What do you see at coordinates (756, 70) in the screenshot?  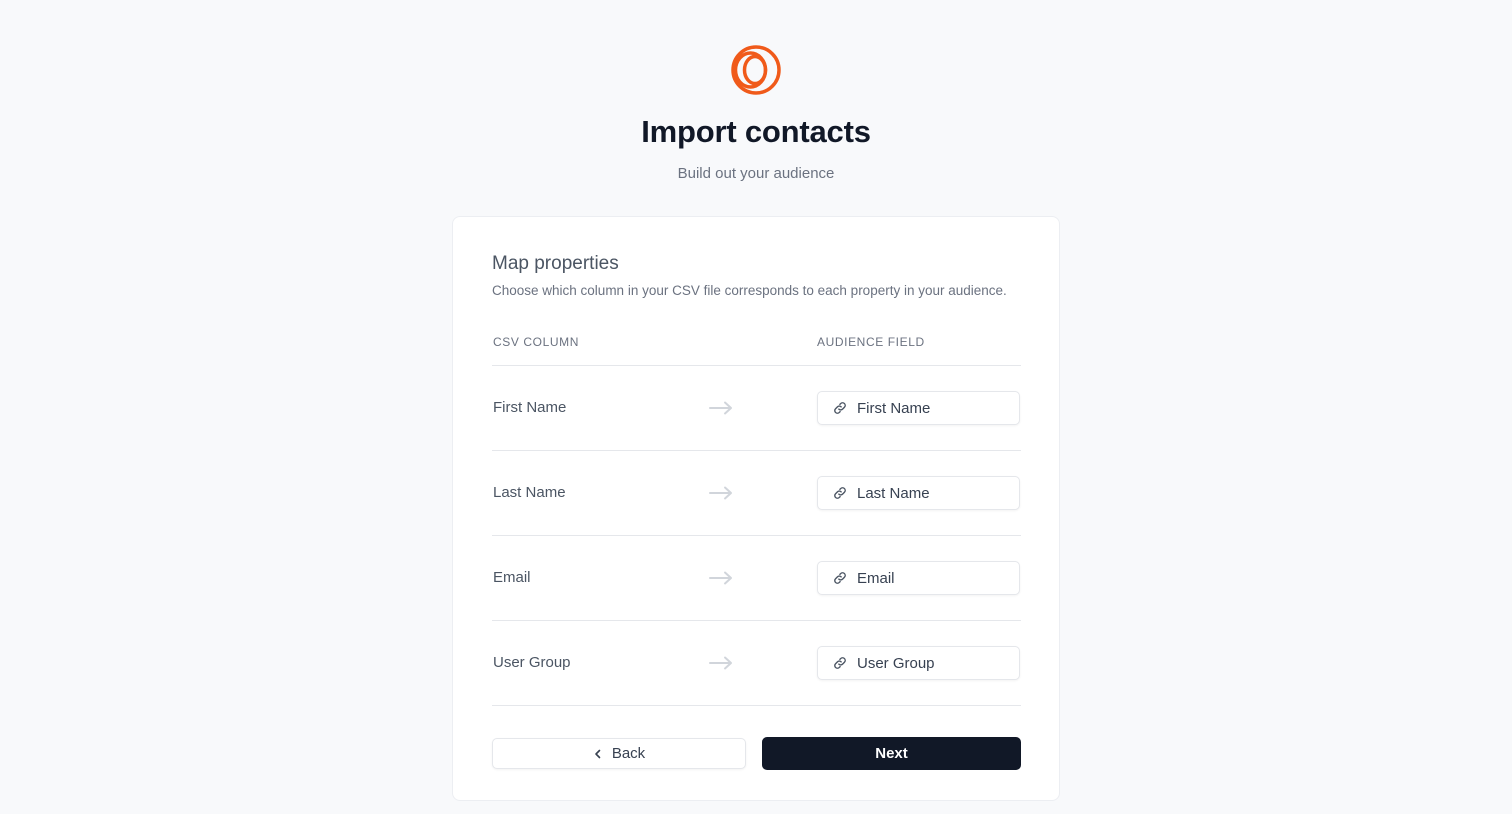 I see `interlocking-rings-logo` at bounding box center [756, 70].